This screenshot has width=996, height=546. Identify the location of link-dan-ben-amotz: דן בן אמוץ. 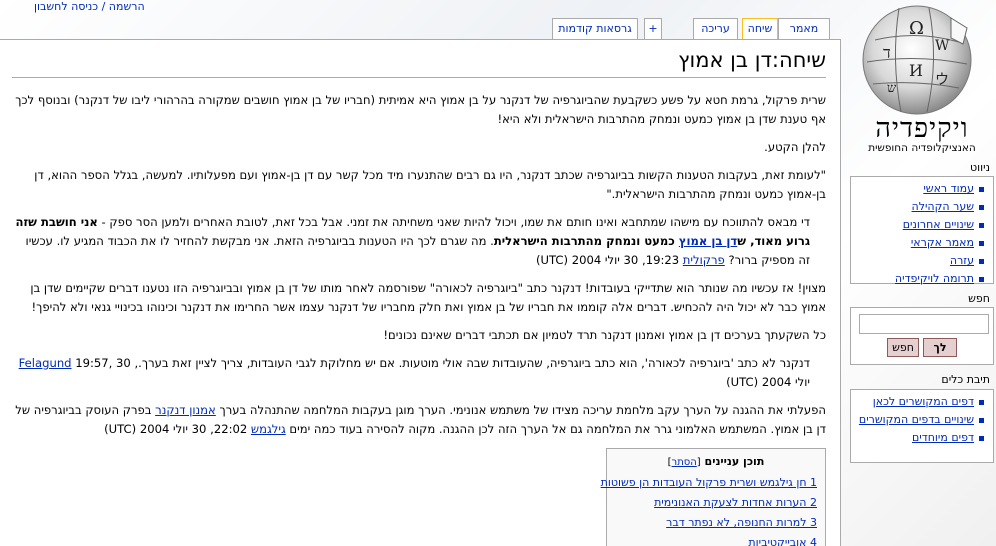
(708, 241).